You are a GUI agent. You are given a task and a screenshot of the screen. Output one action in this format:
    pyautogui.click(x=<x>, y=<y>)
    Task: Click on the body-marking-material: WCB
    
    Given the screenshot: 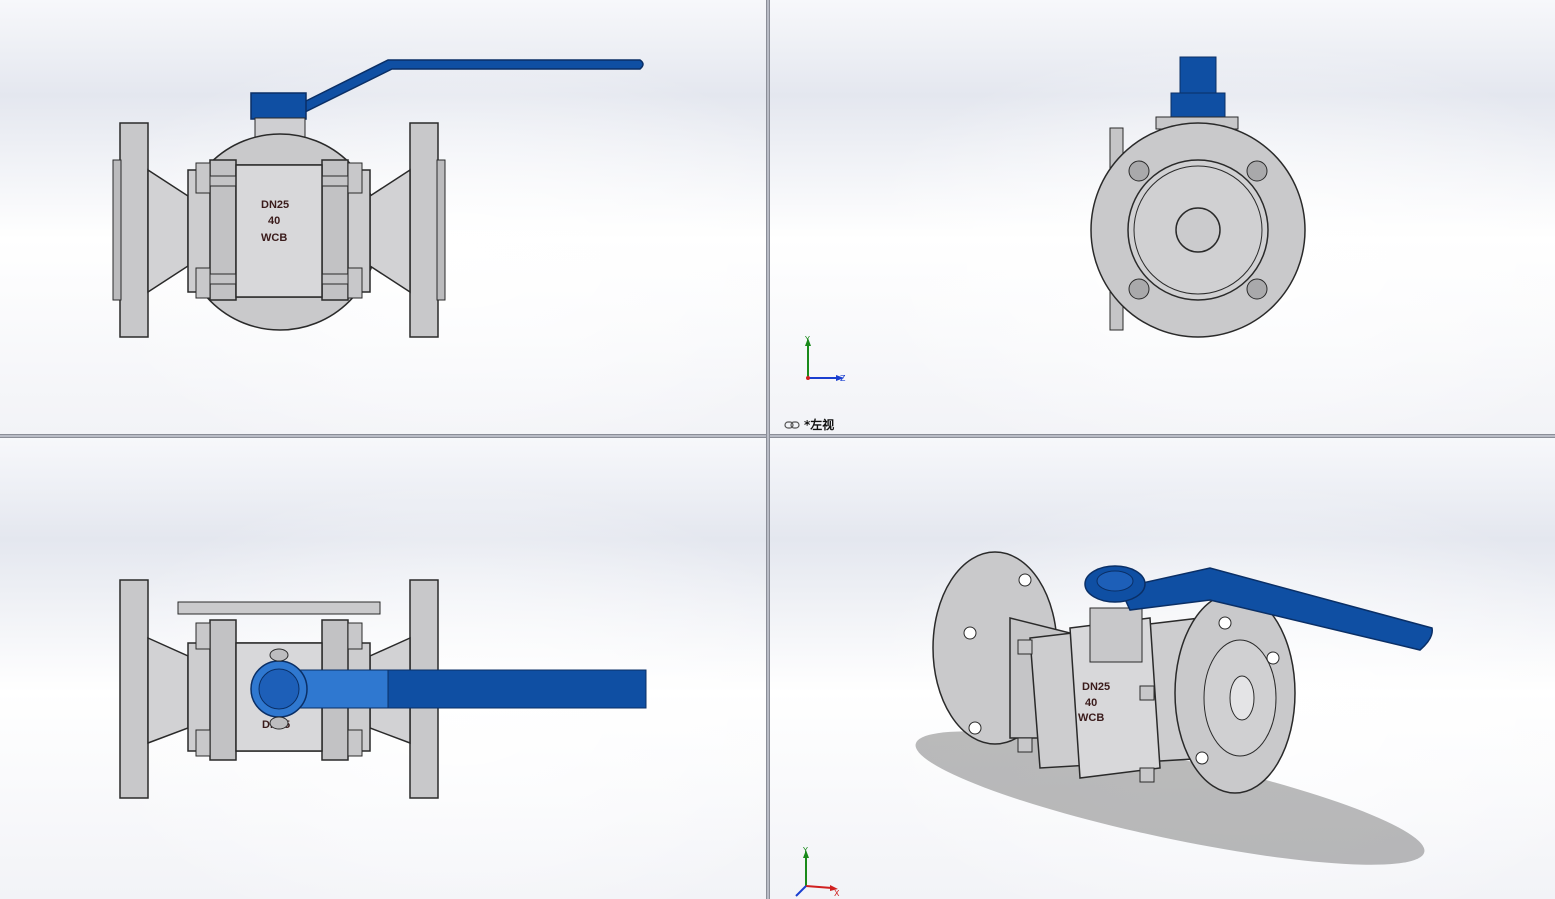 What is the action you would take?
    pyautogui.click(x=274, y=238)
    